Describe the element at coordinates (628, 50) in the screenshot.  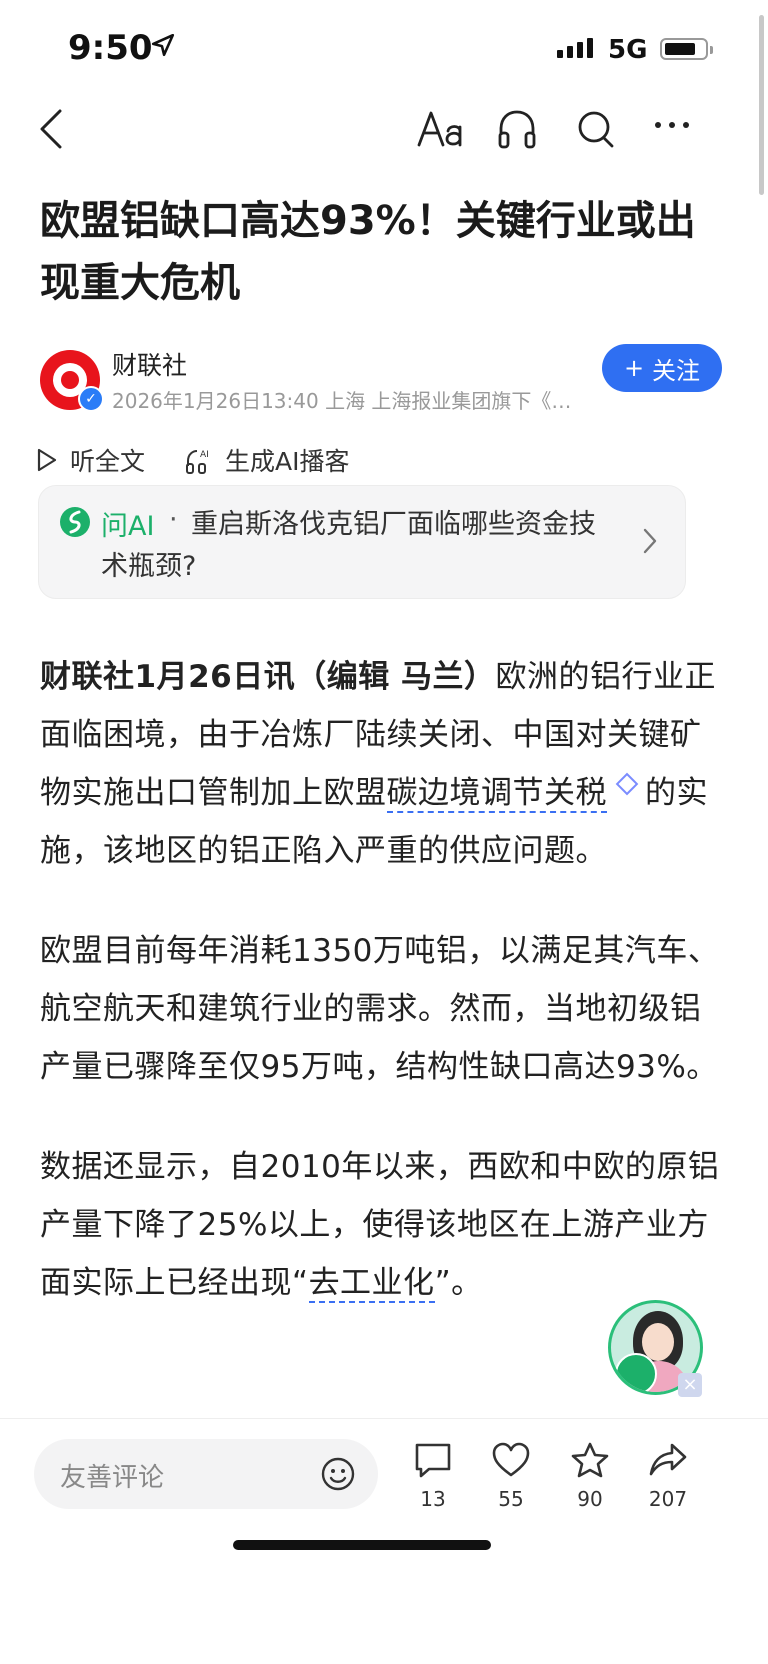
I see `network-type: 5G` at that location.